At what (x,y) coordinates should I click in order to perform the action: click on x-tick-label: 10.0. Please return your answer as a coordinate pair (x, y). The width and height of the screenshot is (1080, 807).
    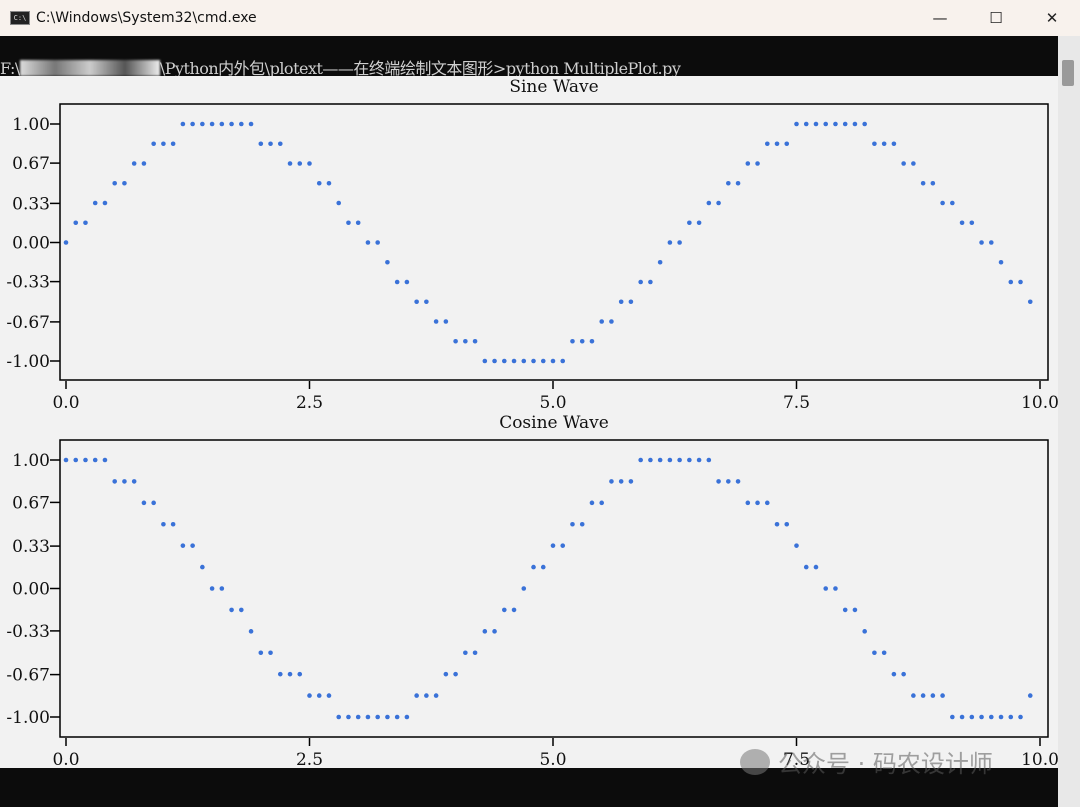
    Looking at the image, I should click on (1039, 759).